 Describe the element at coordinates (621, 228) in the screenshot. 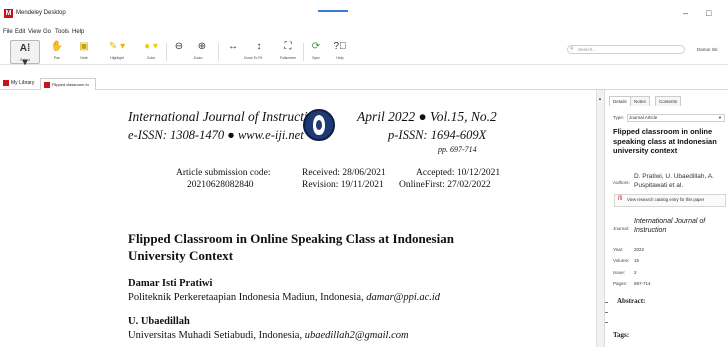

I see `journal-label: Journal:` at that location.